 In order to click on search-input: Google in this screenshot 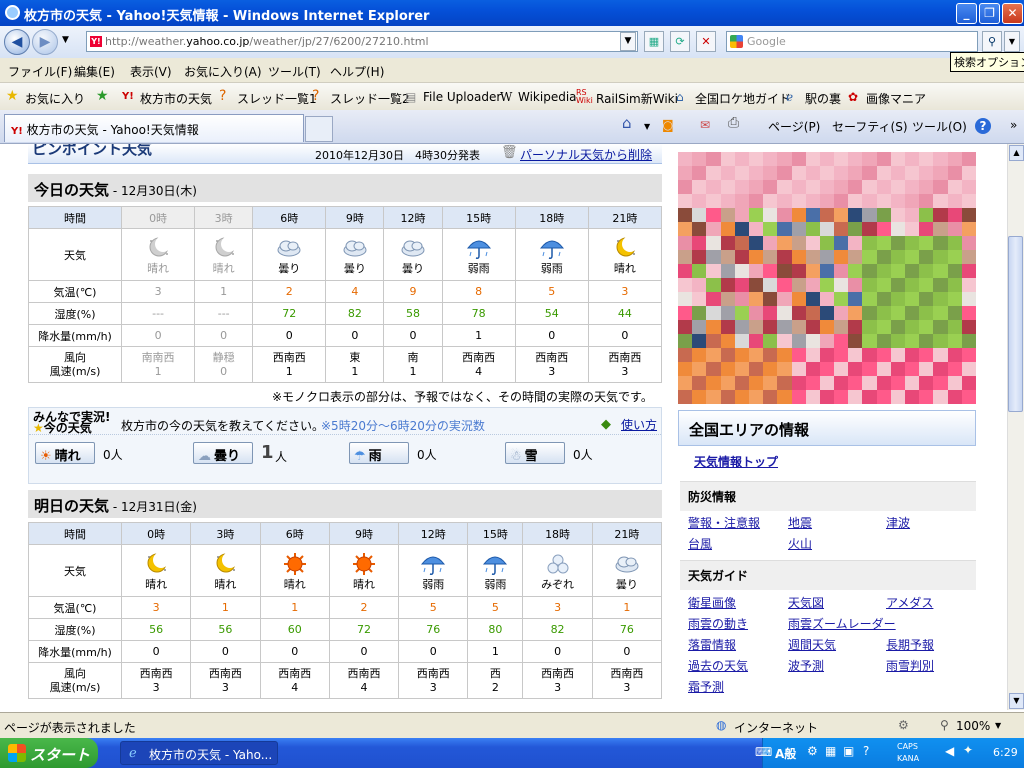, I will do `click(852, 41)`.